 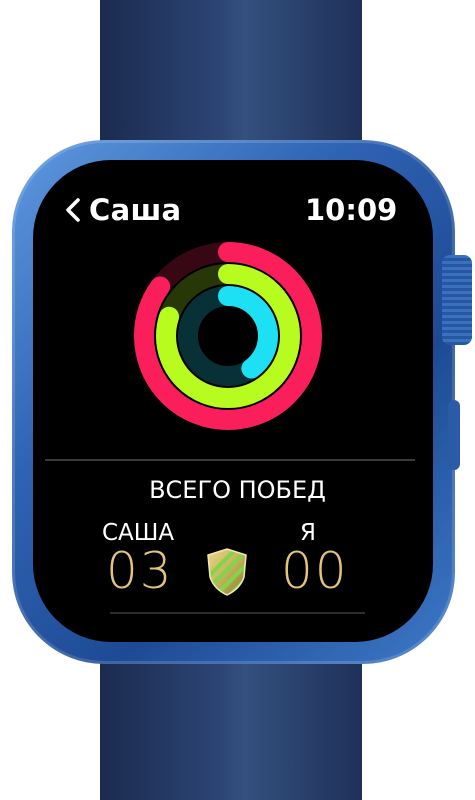 What do you see at coordinates (315, 571) in the screenshot?
I see `competitor-right-score: 00` at bounding box center [315, 571].